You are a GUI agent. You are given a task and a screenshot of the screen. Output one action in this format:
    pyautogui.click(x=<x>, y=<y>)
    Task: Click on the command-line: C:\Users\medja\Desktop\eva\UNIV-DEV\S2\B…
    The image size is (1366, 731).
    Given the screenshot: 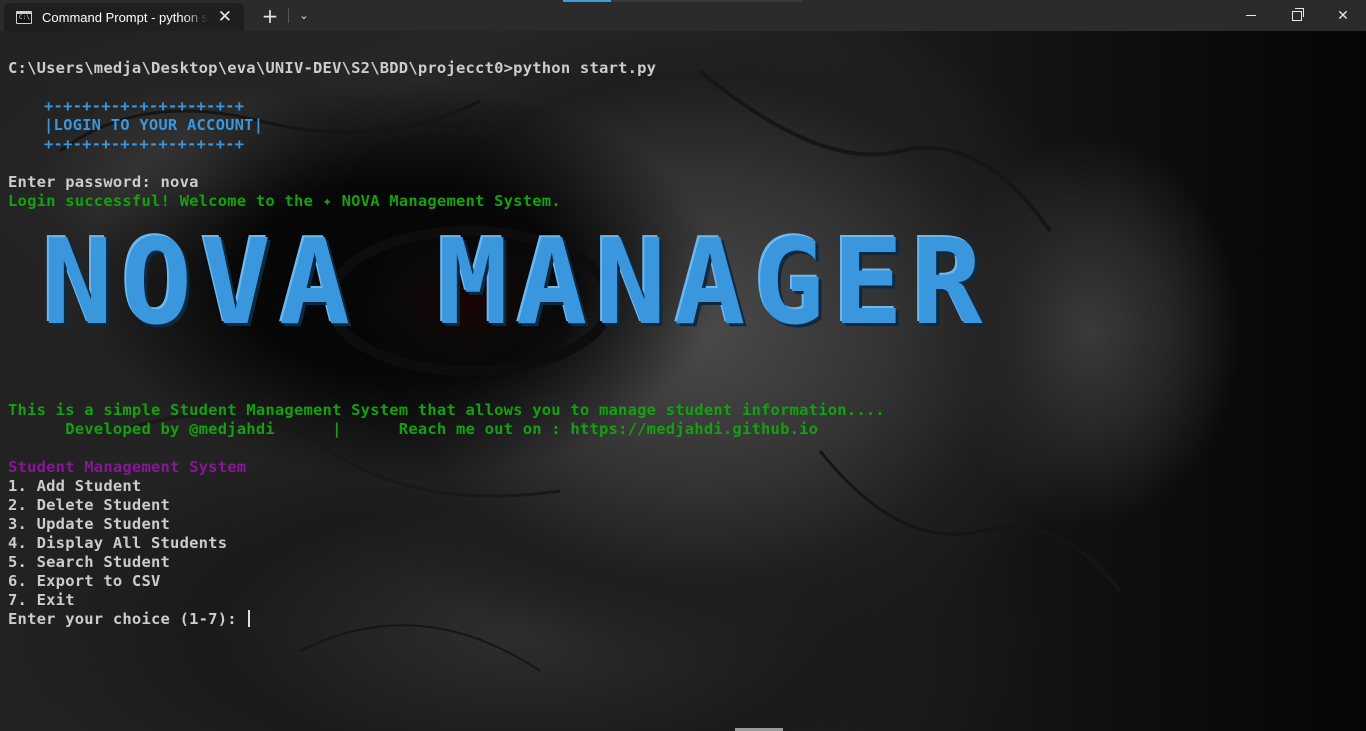 What is the action you would take?
    pyautogui.click(x=332, y=68)
    